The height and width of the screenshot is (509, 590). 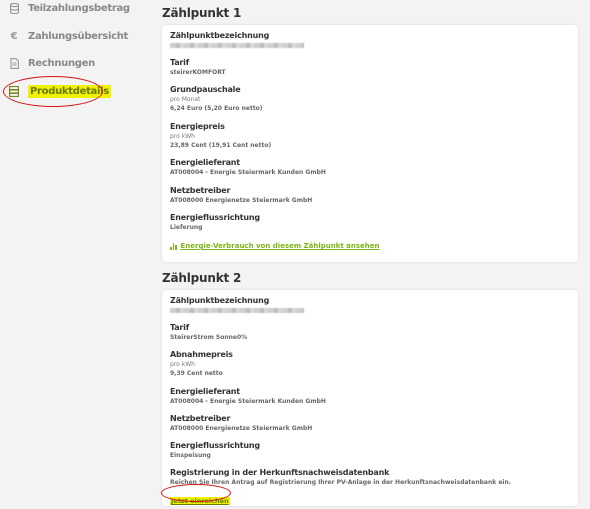 I want to click on sidebar-item-rechnungen: Rechnungen, so click(x=51, y=63).